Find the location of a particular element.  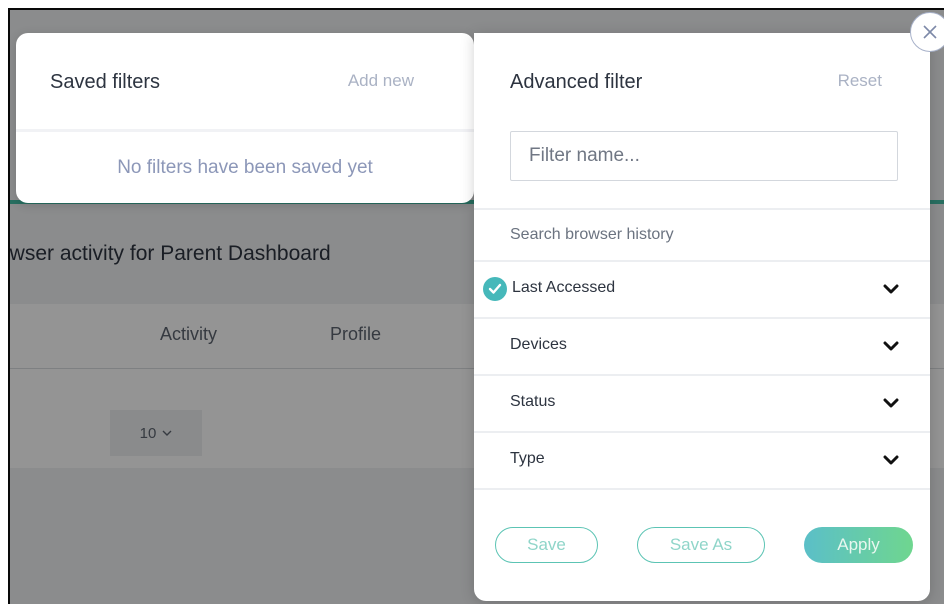

filter-row-label: Devices is located at coordinates (538, 344).